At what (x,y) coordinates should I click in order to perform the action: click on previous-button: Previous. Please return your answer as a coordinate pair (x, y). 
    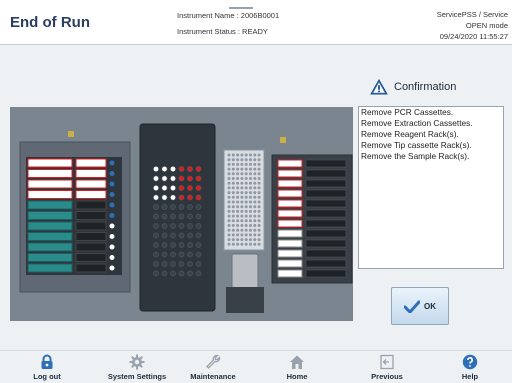
    Looking at the image, I should click on (387, 367).